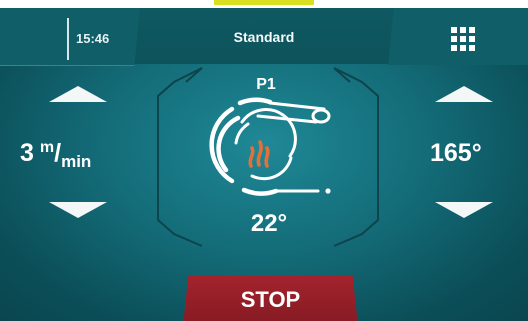 The image size is (528, 321). Describe the element at coordinates (76, 161) in the screenshot. I see `speed-unit-denominator: min` at that location.